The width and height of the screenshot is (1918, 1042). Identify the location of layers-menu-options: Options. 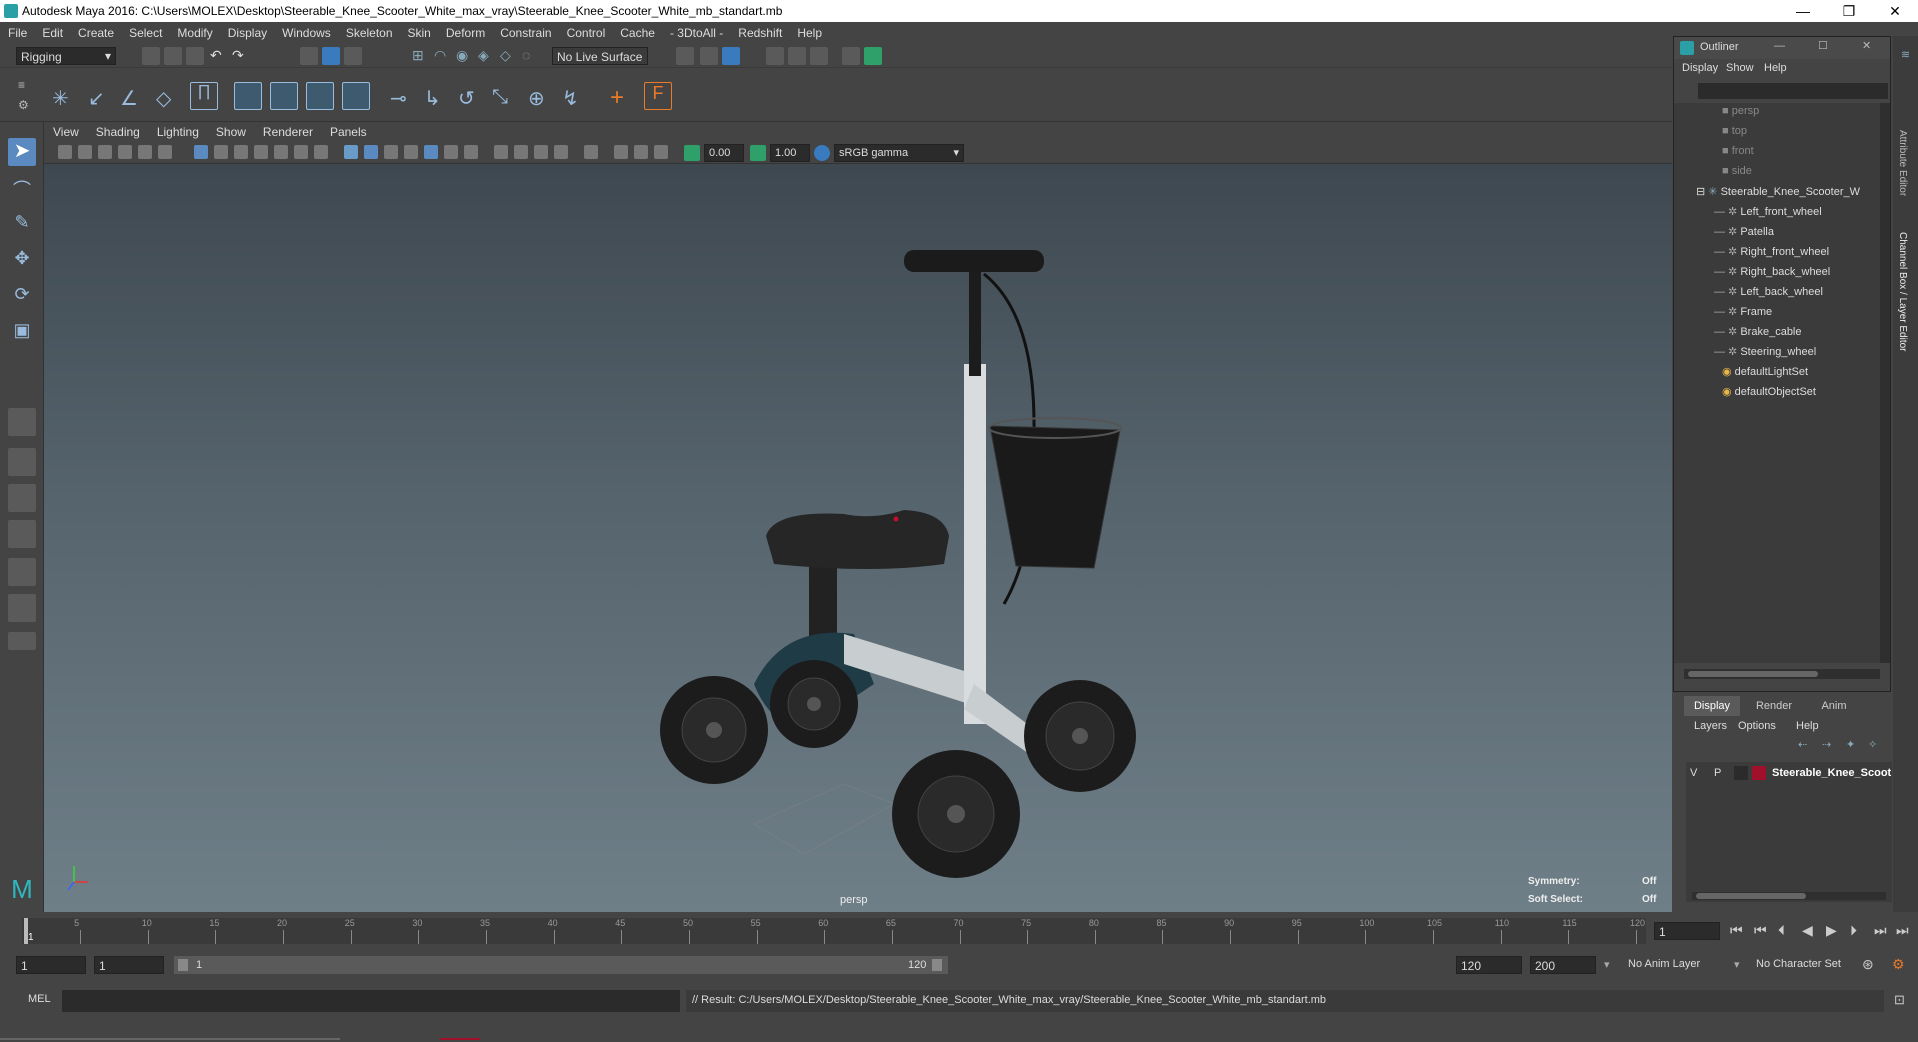
(1757, 726).